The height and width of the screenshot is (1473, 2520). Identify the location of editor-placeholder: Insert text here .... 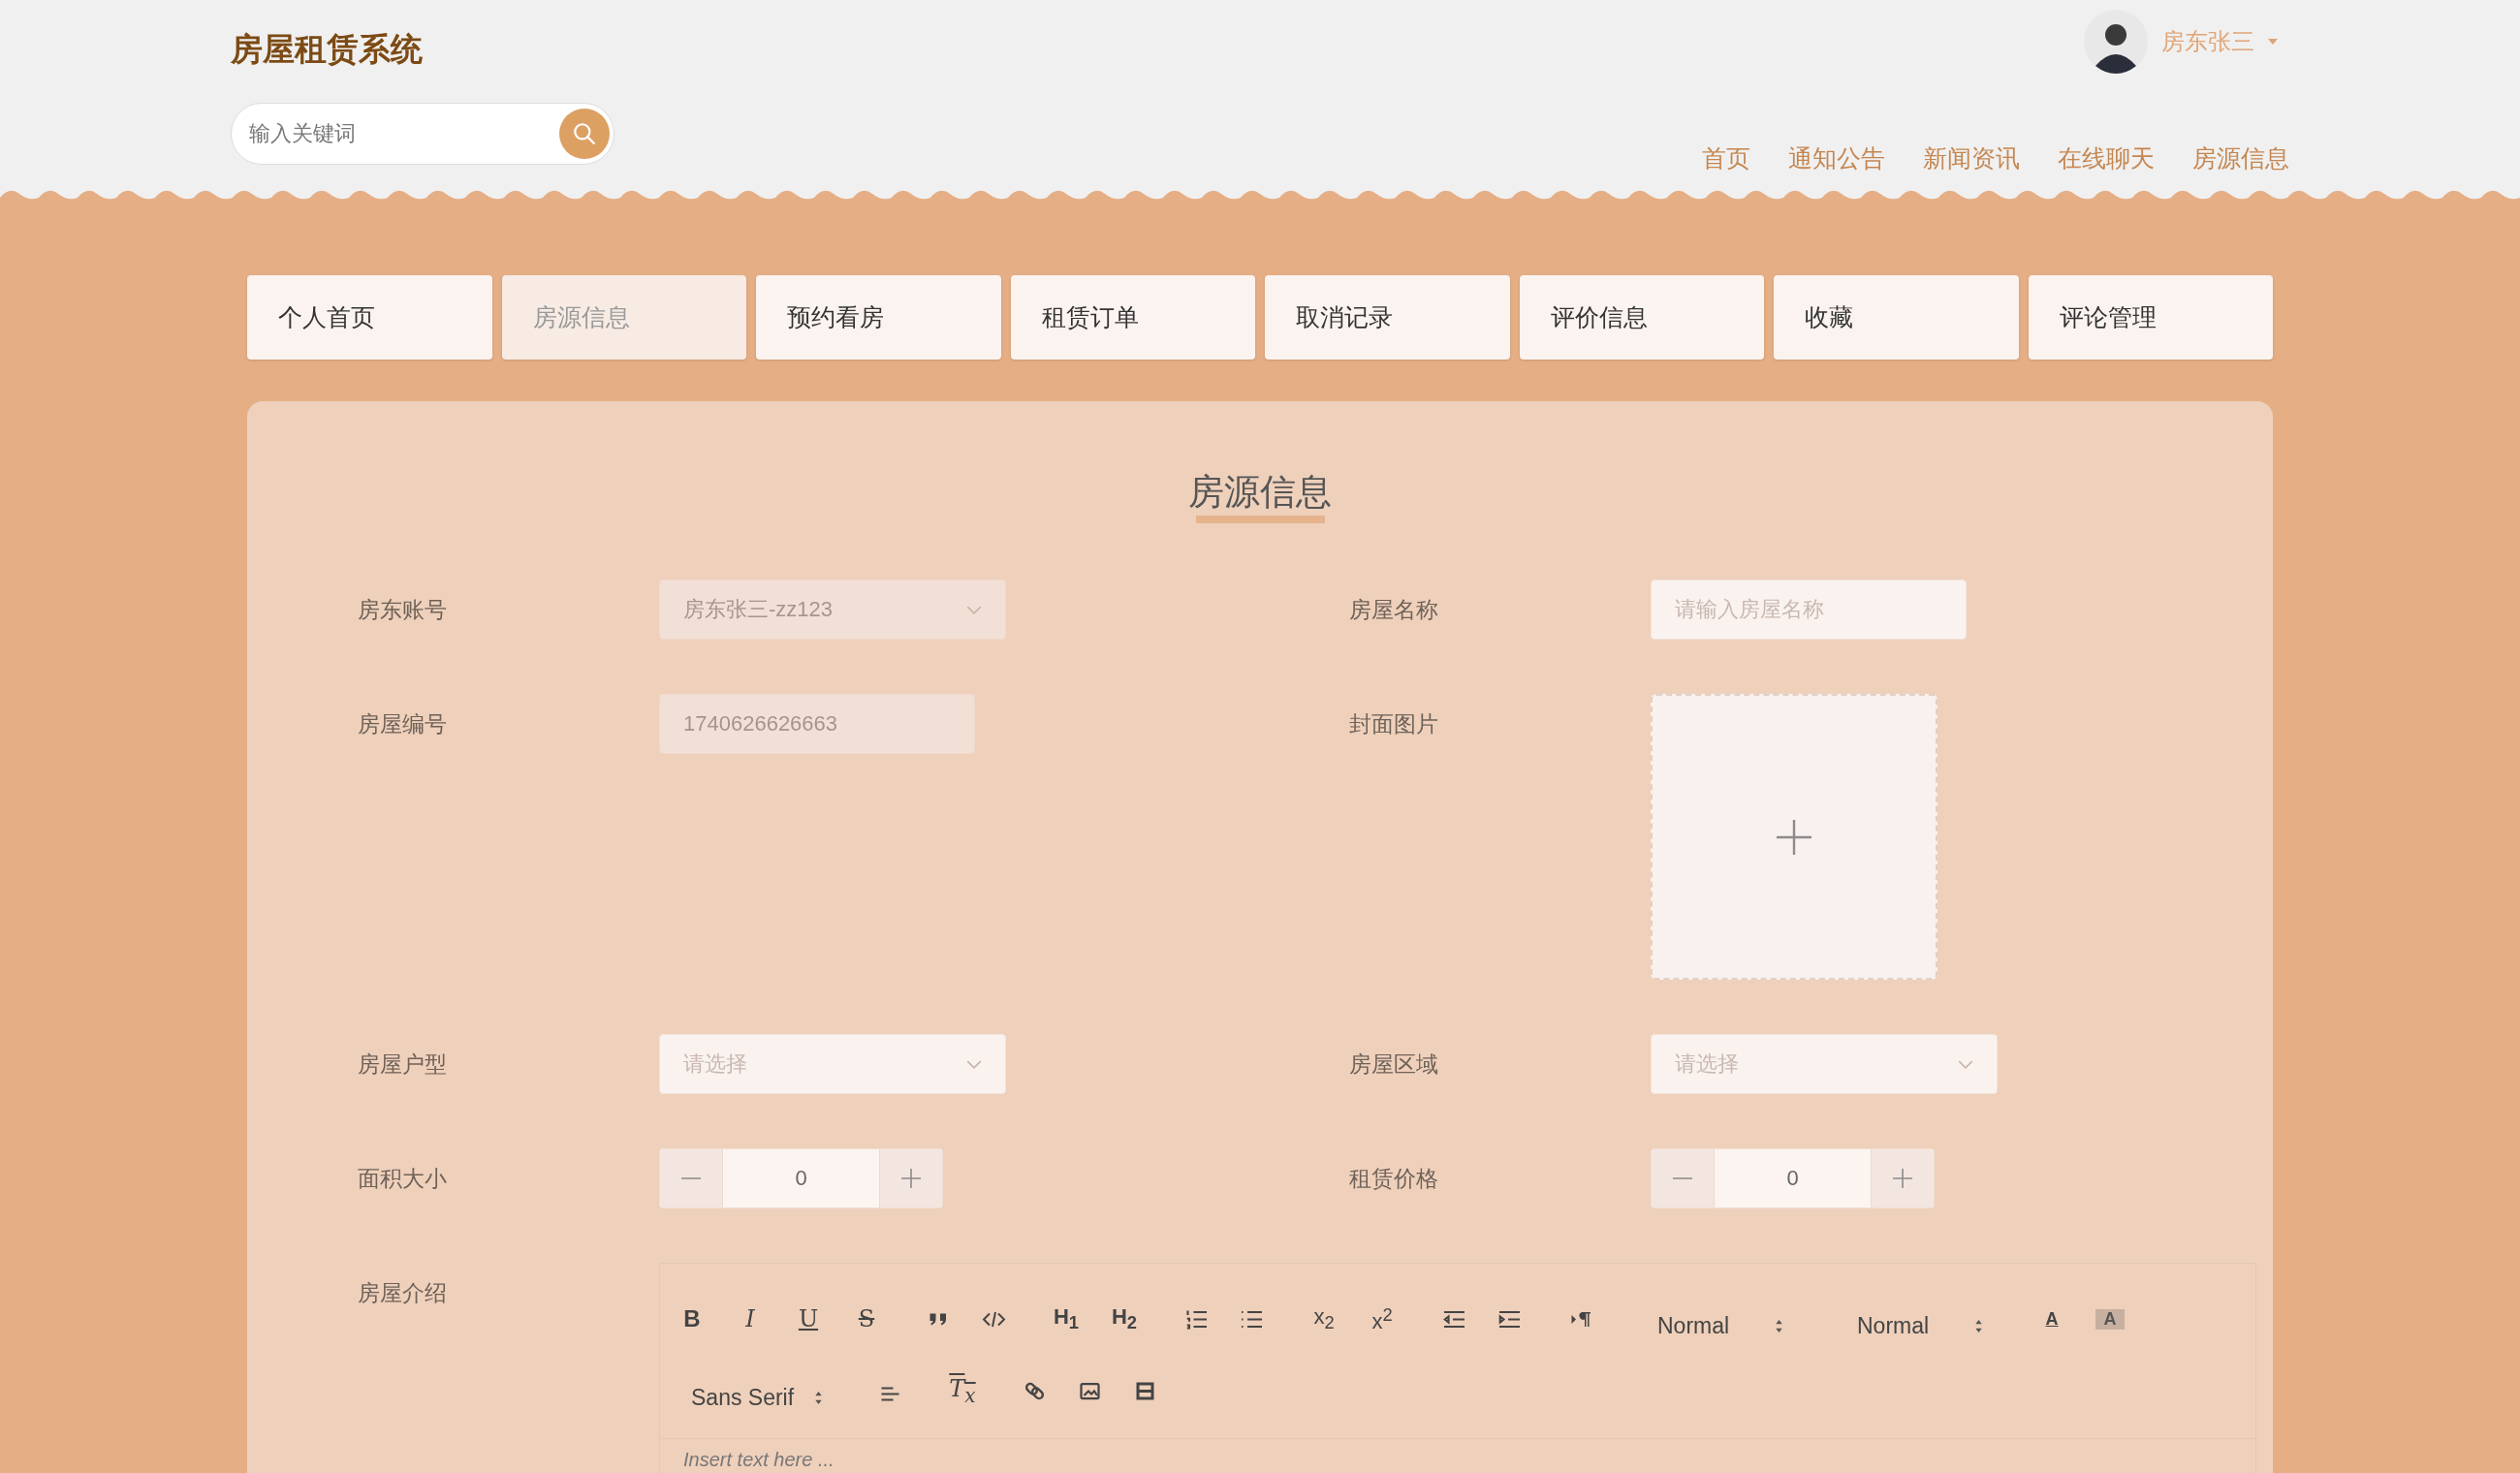
(759, 1460).